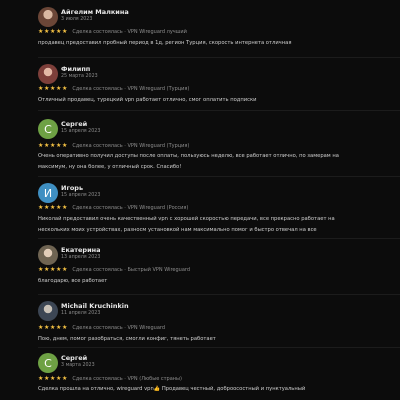  Describe the element at coordinates (81, 313) in the screenshot. I see `review-date: 11 апреля 2023` at that location.